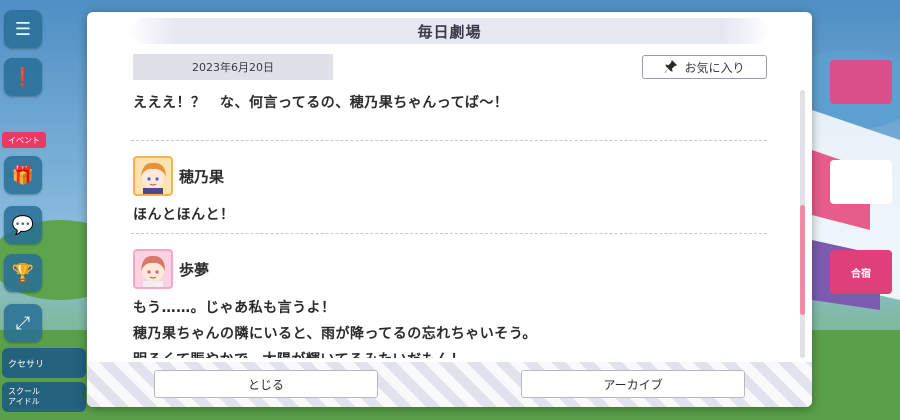  I want to click on favorite-label: お気に入り, so click(714, 67).